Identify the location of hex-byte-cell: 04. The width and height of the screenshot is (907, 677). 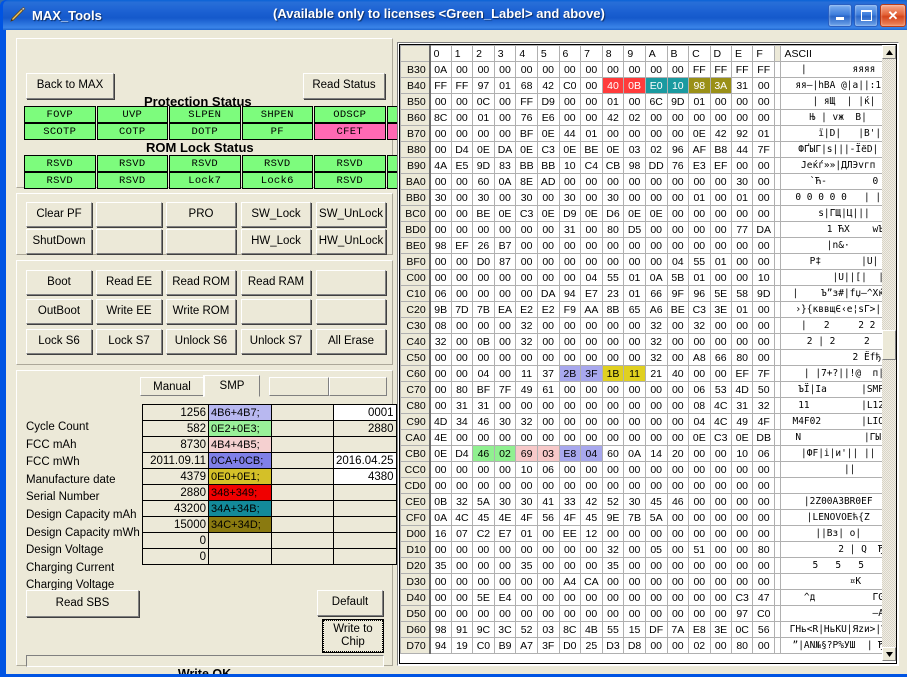
(483, 373).